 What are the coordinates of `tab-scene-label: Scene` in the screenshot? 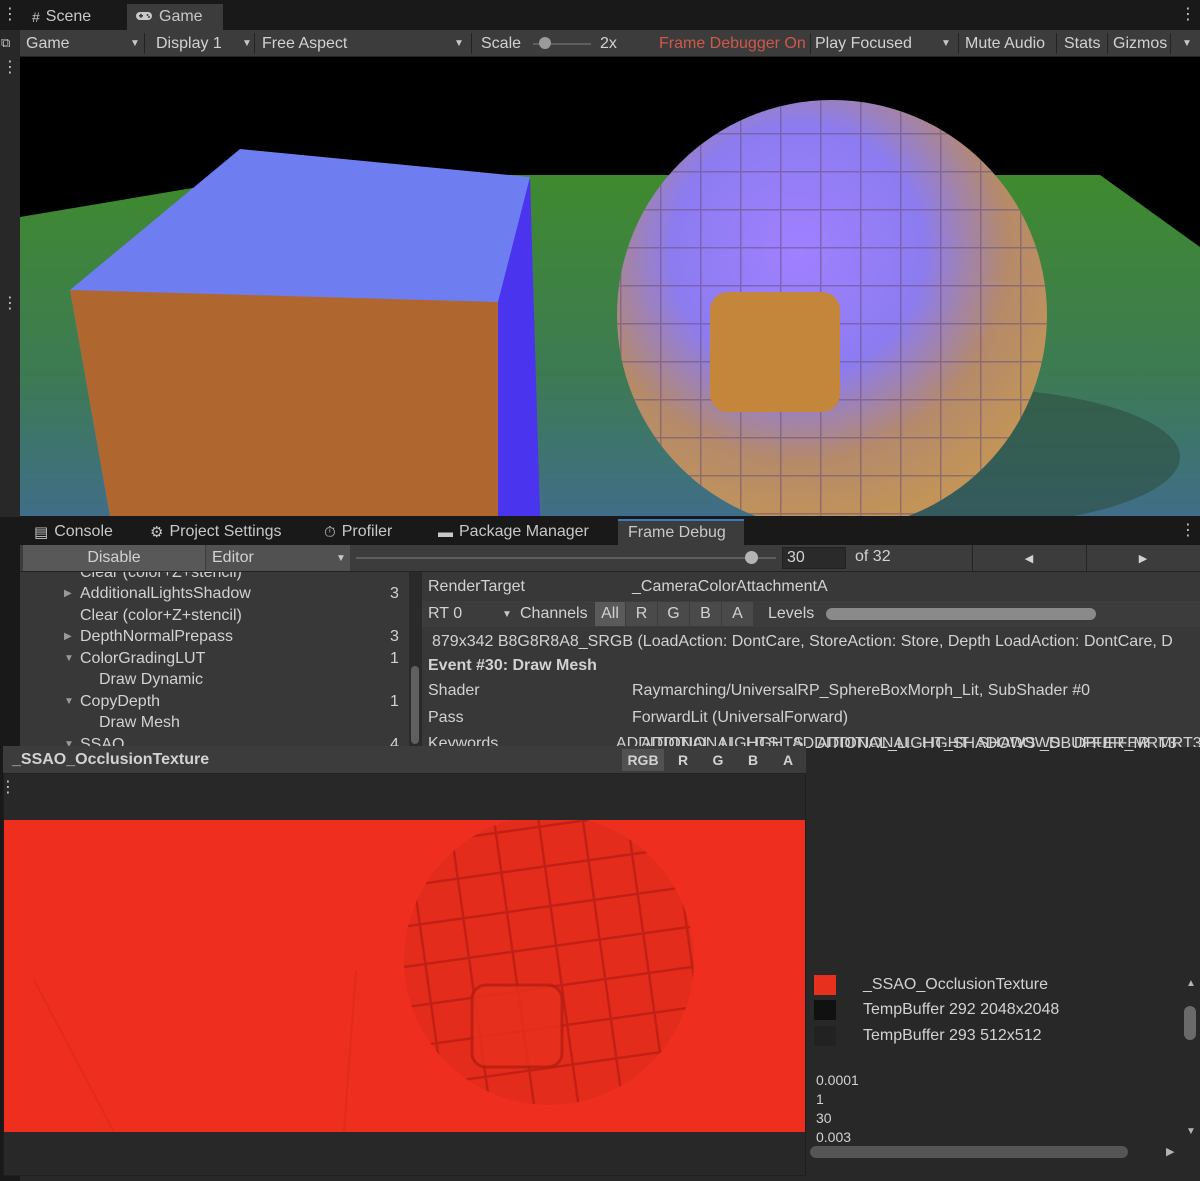 It's located at (68, 16).